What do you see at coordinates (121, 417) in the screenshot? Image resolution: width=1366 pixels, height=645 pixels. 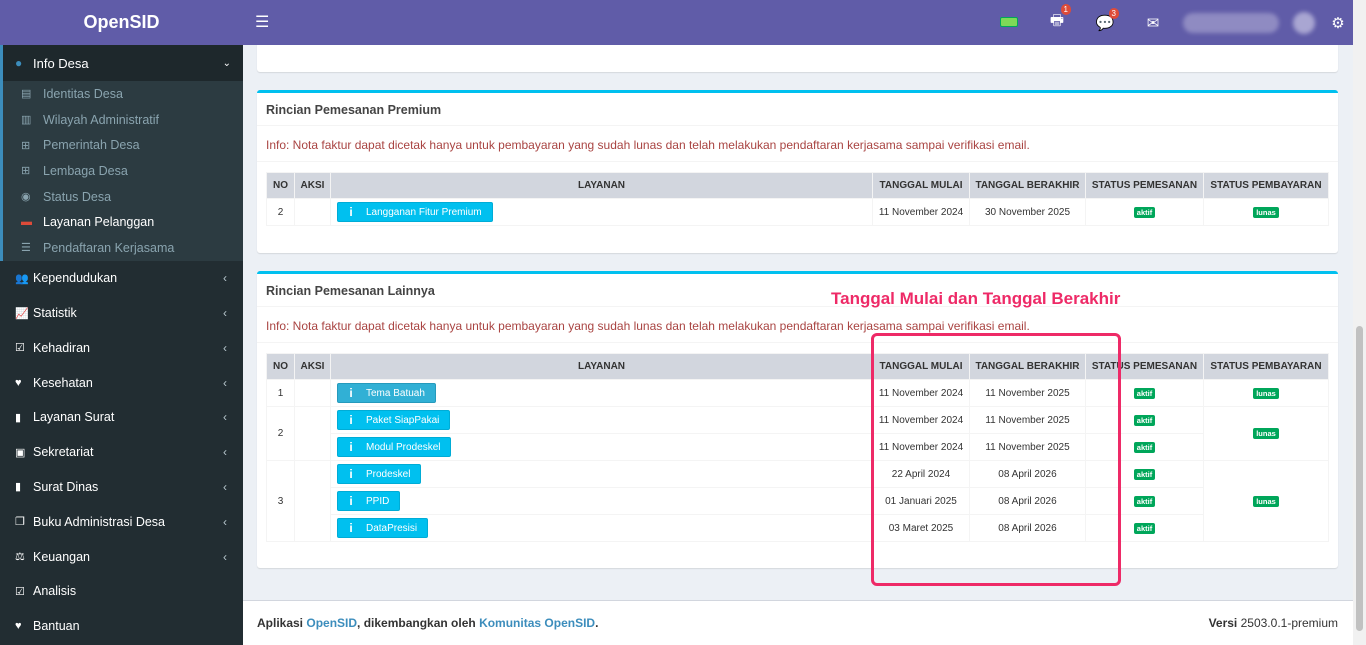 I see `sidebar-item-layanan-surat: ▮ Layanan Surat ‹` at bounding box center [121, 417].